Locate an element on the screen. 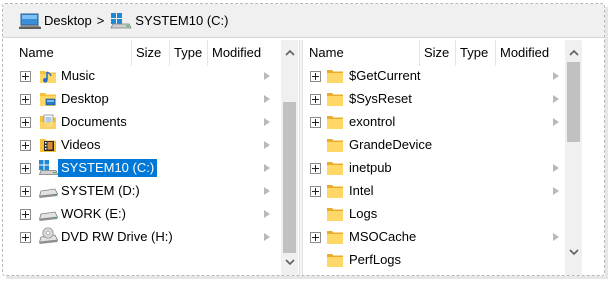  desktop-icon is located at coordinates (30, 21).